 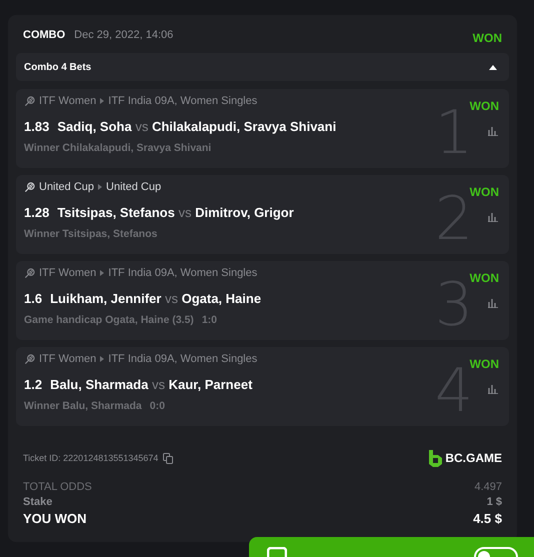 What do you see at coordinates (66, 187) in the screenshot?
I see `league-name: United Cup` at bounding box center [66, 187].